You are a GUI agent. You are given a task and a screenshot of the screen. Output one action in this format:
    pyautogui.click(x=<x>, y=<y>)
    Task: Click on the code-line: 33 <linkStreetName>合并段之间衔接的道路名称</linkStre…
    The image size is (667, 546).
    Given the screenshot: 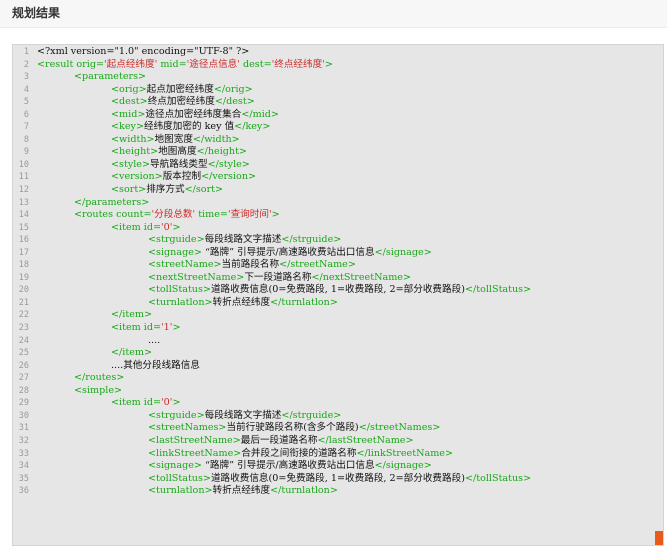 What is the action you would take?
    pyautogui.click(x=338, y=454)
    